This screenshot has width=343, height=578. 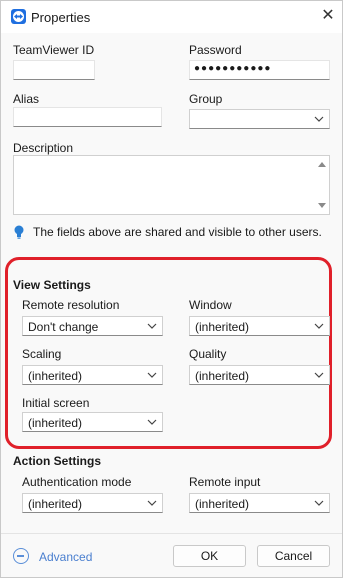 What do you see at coordinates (92, 503) in the screenshot?
I see `authentication-mode-select: (inherited)` at bounding box center [92, 503].